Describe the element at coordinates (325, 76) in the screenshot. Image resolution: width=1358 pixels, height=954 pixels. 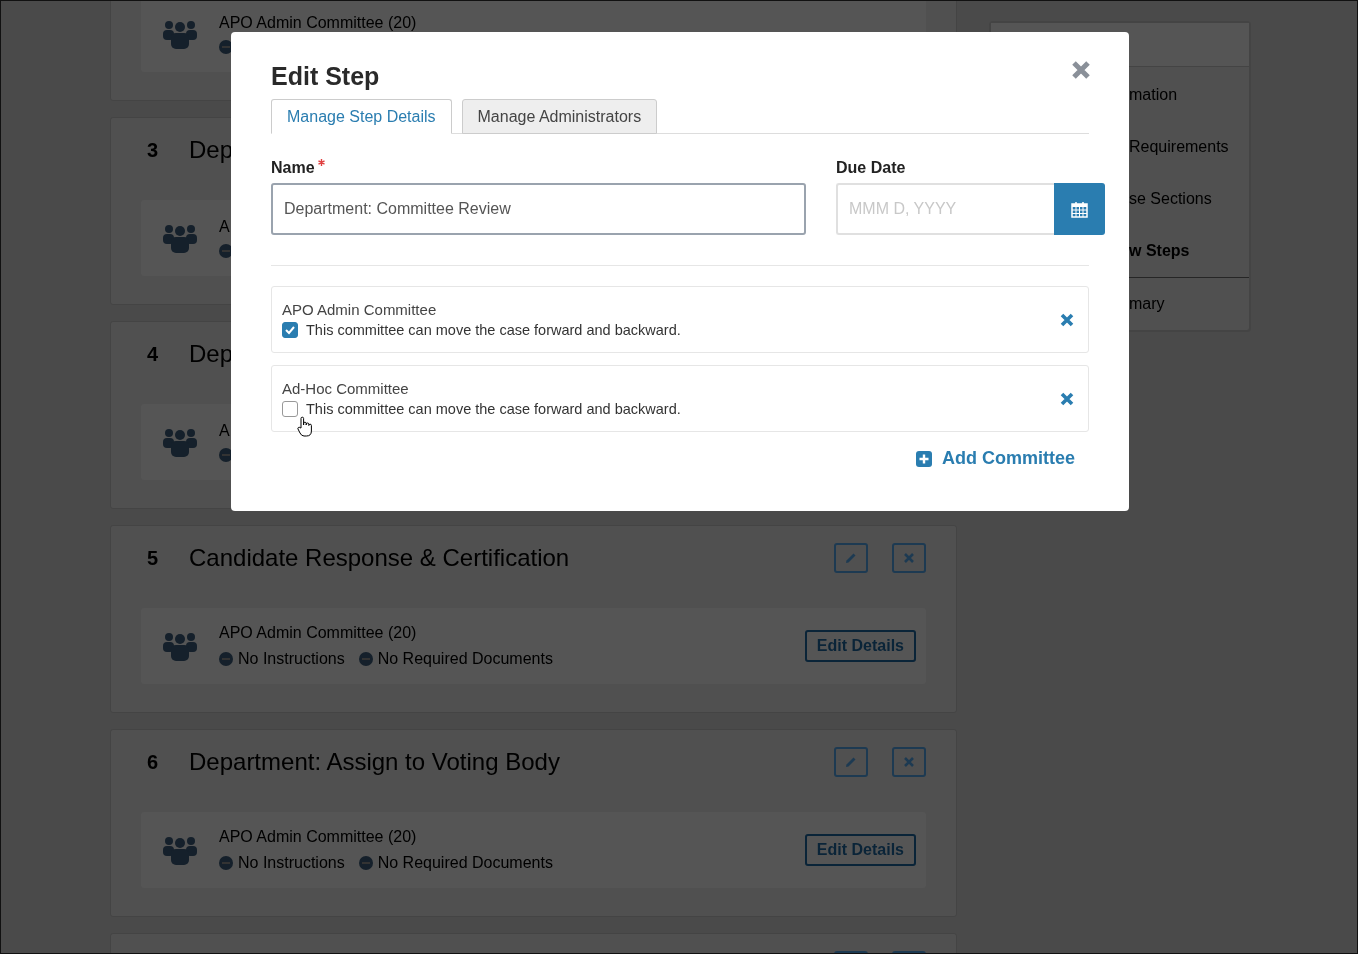
I see `dialog-title: Edit Step` at that location.